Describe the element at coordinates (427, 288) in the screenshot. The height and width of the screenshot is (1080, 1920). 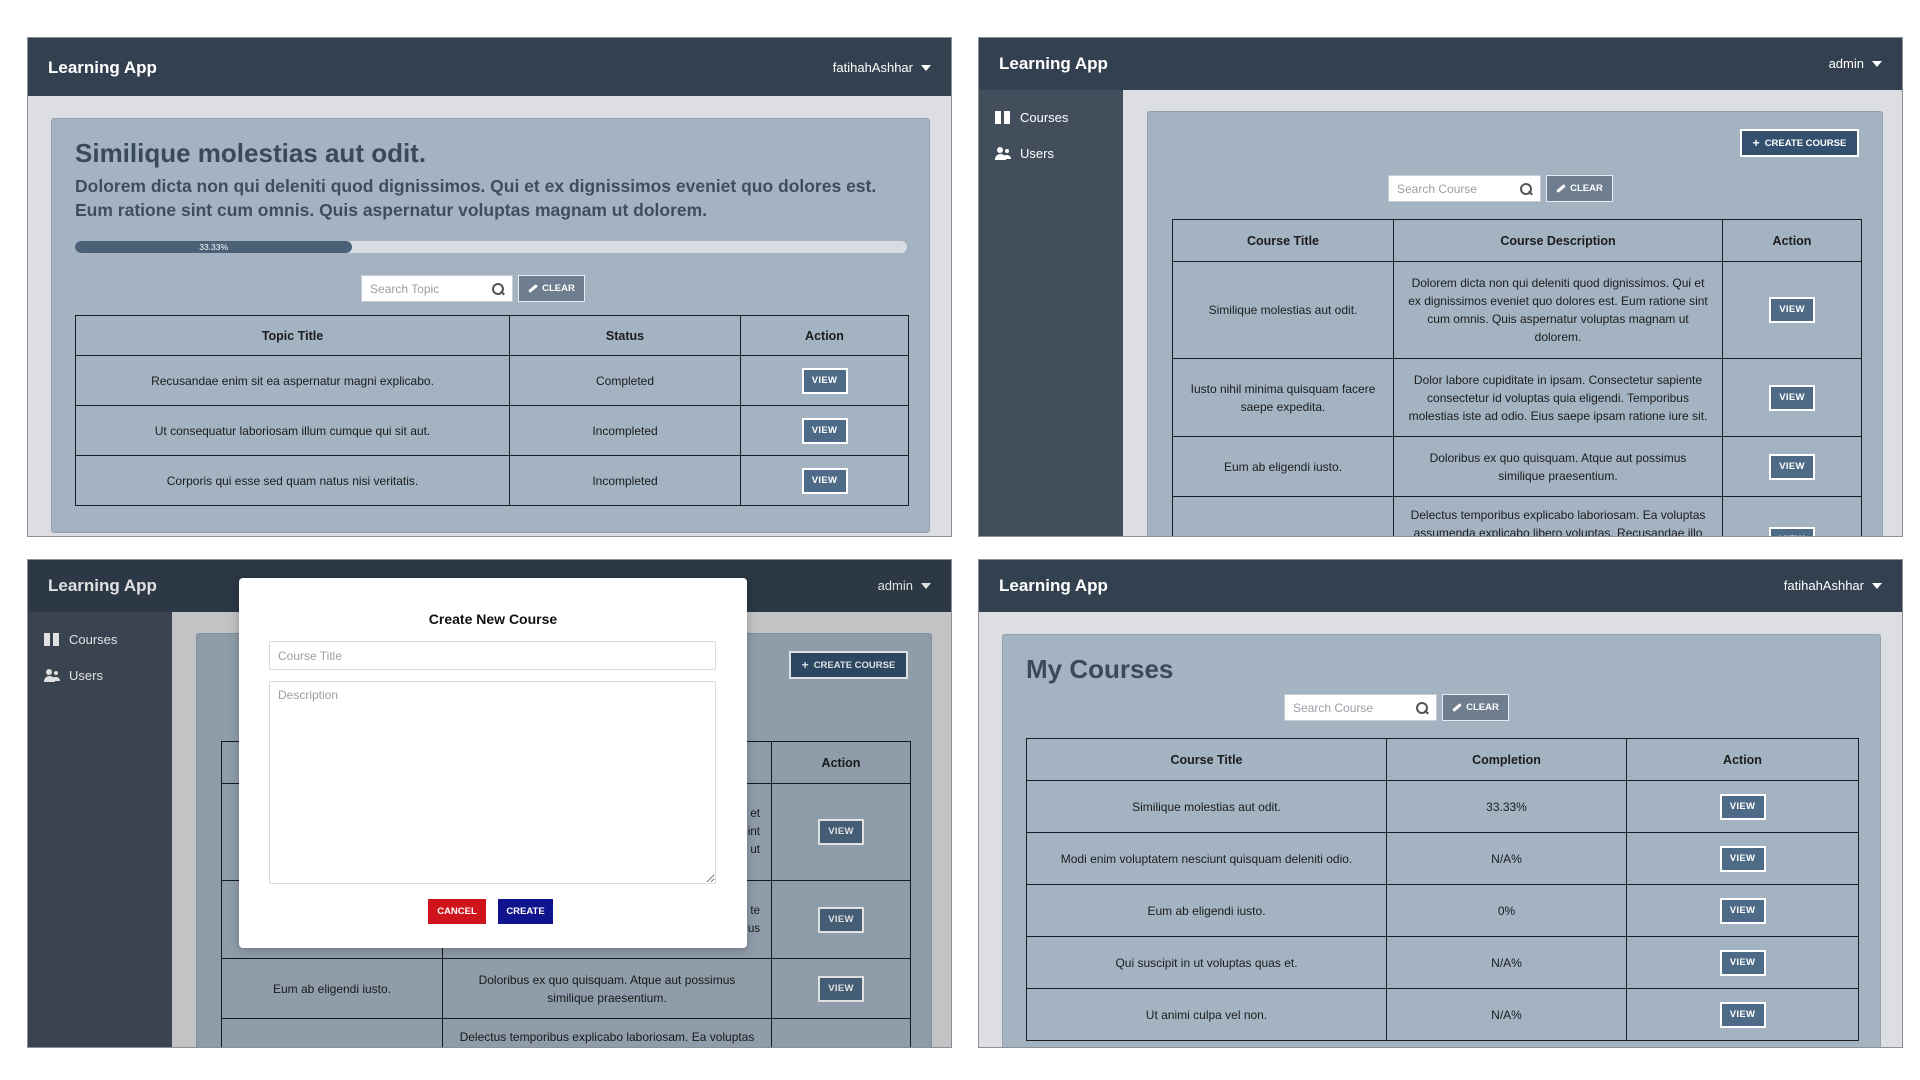
I see `search-topic-input` at that location.